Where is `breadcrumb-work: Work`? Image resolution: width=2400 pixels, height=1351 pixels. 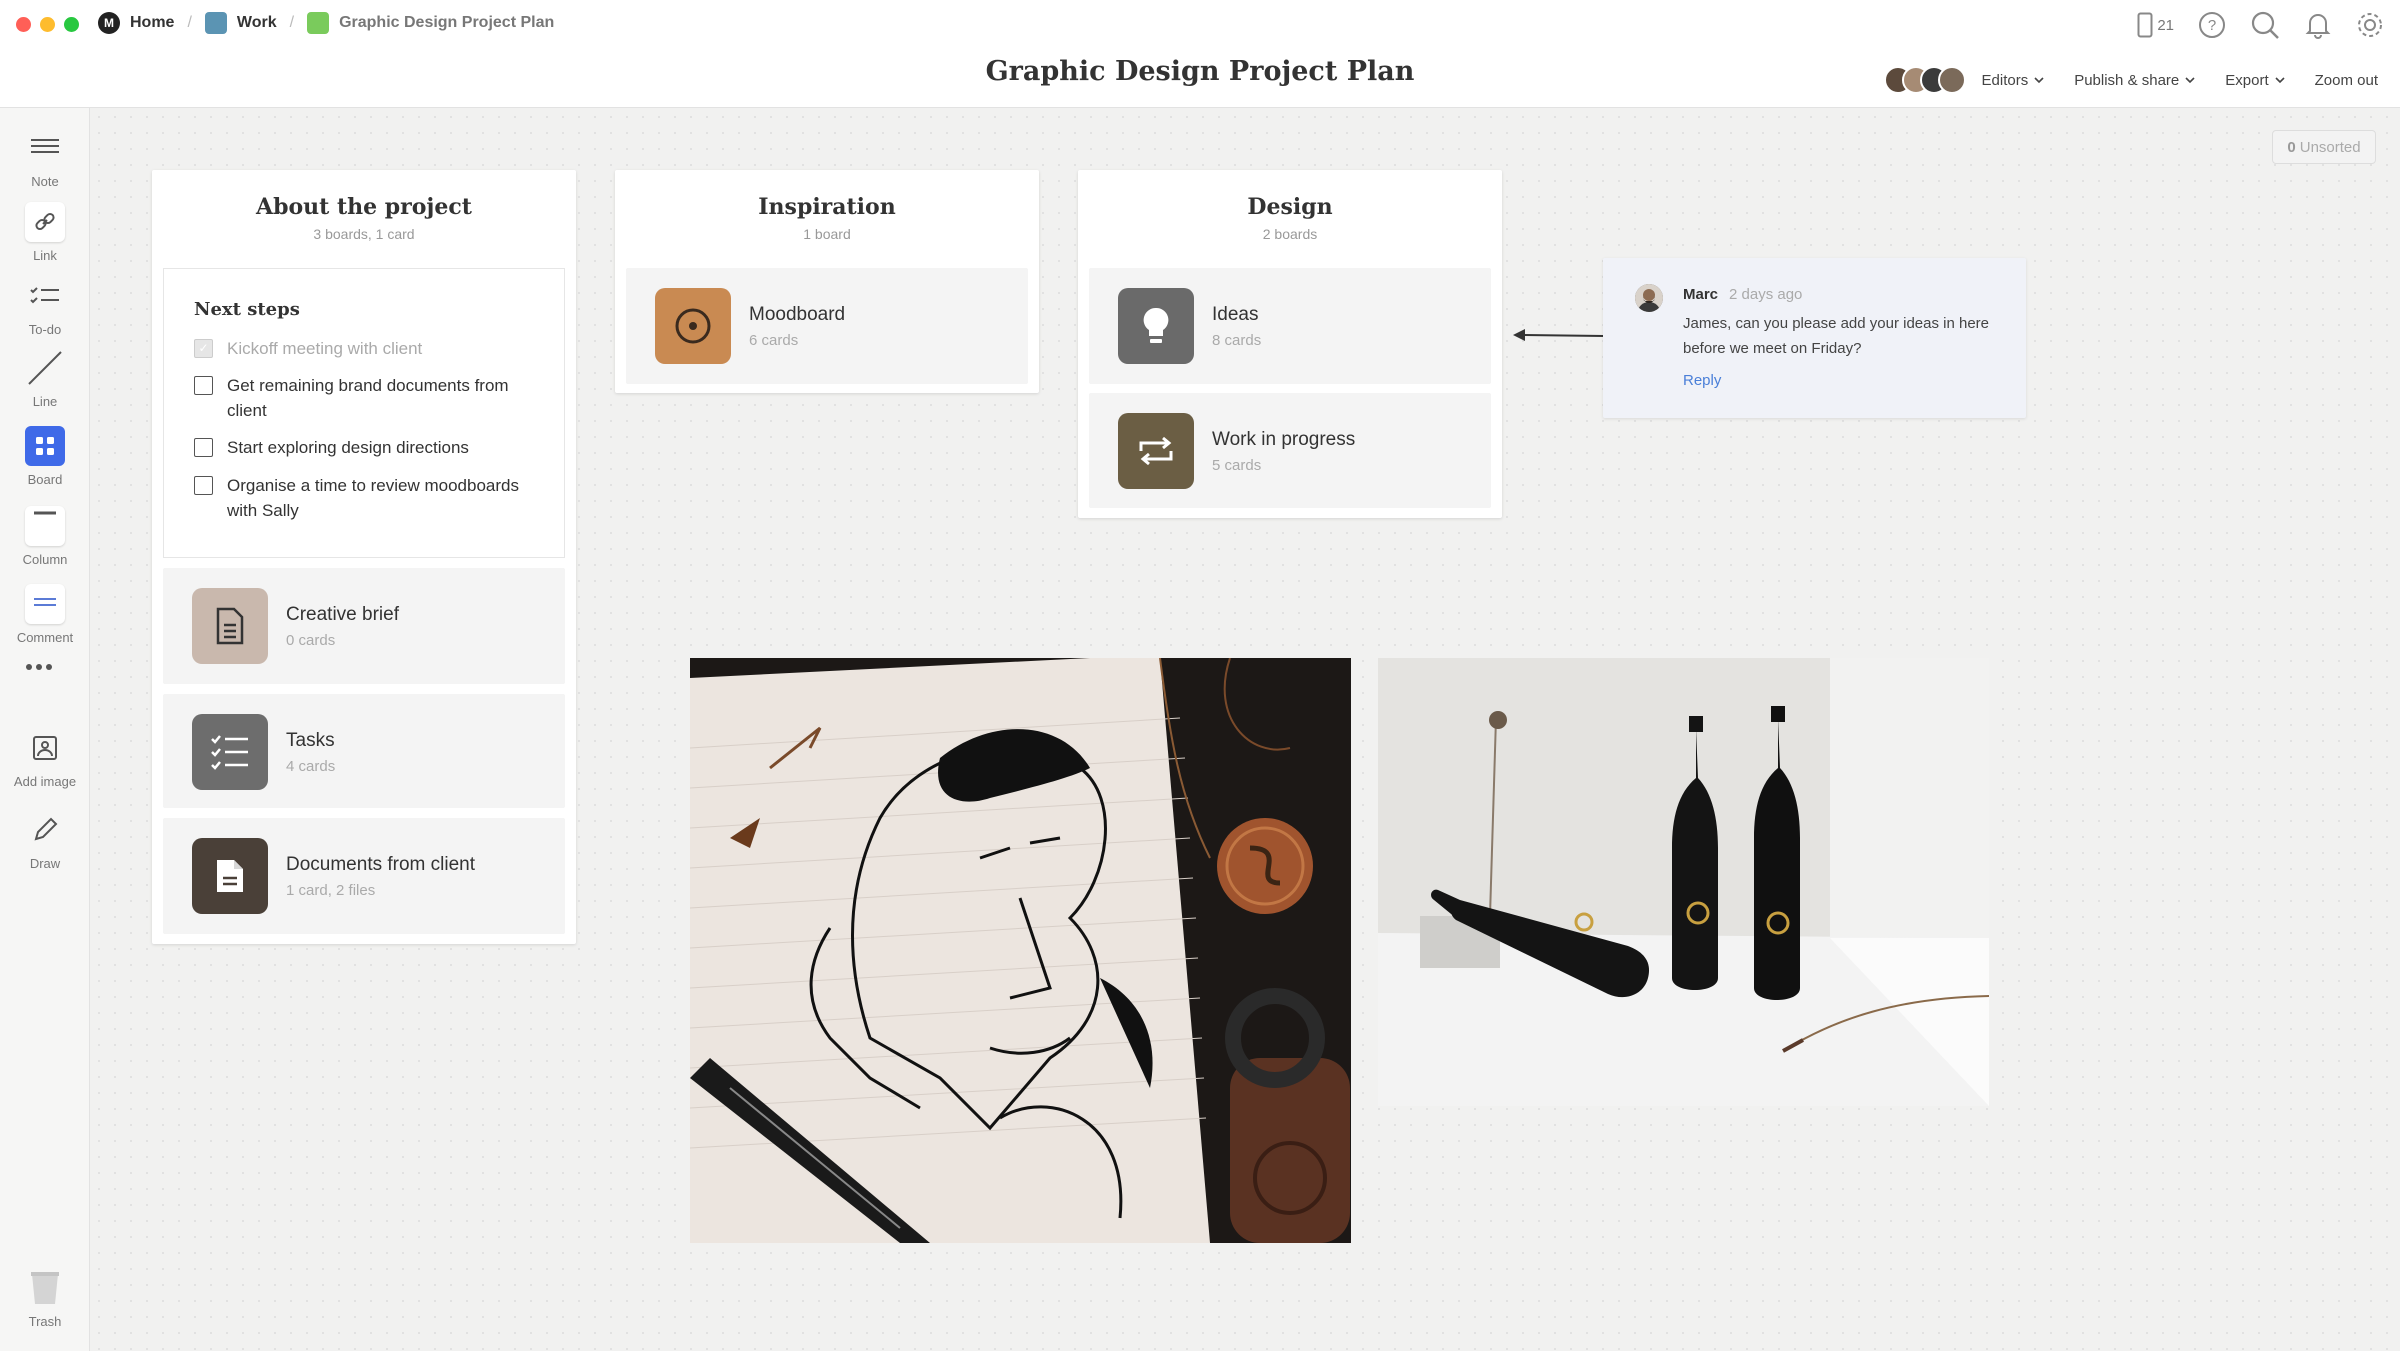
breadcrumb-work: Work is located at coordinates (240, 23).